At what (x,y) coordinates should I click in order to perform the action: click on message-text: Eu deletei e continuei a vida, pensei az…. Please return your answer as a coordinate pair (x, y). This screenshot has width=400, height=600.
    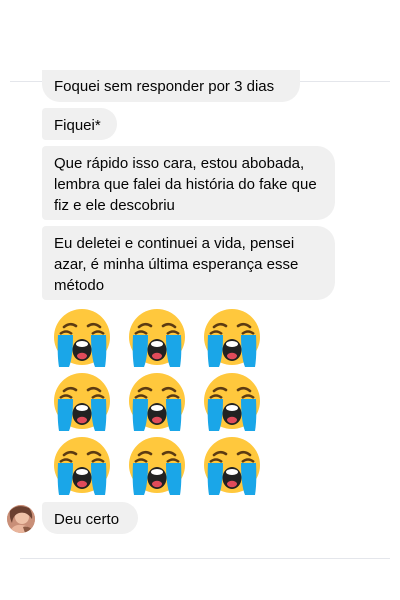
    Looking at the image, I should click on (176, 264).